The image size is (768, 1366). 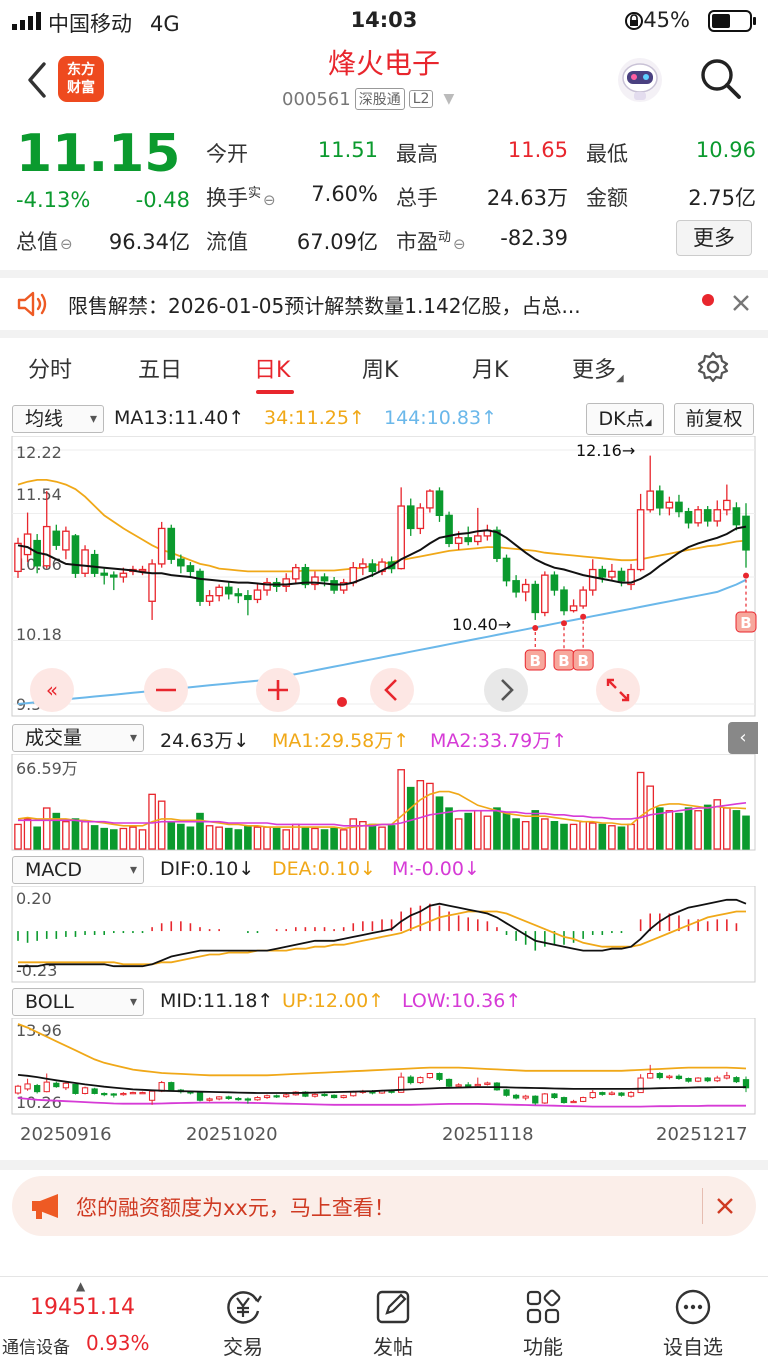 I want to click on adjust-button: 前复权, so click(x=714, y=419).